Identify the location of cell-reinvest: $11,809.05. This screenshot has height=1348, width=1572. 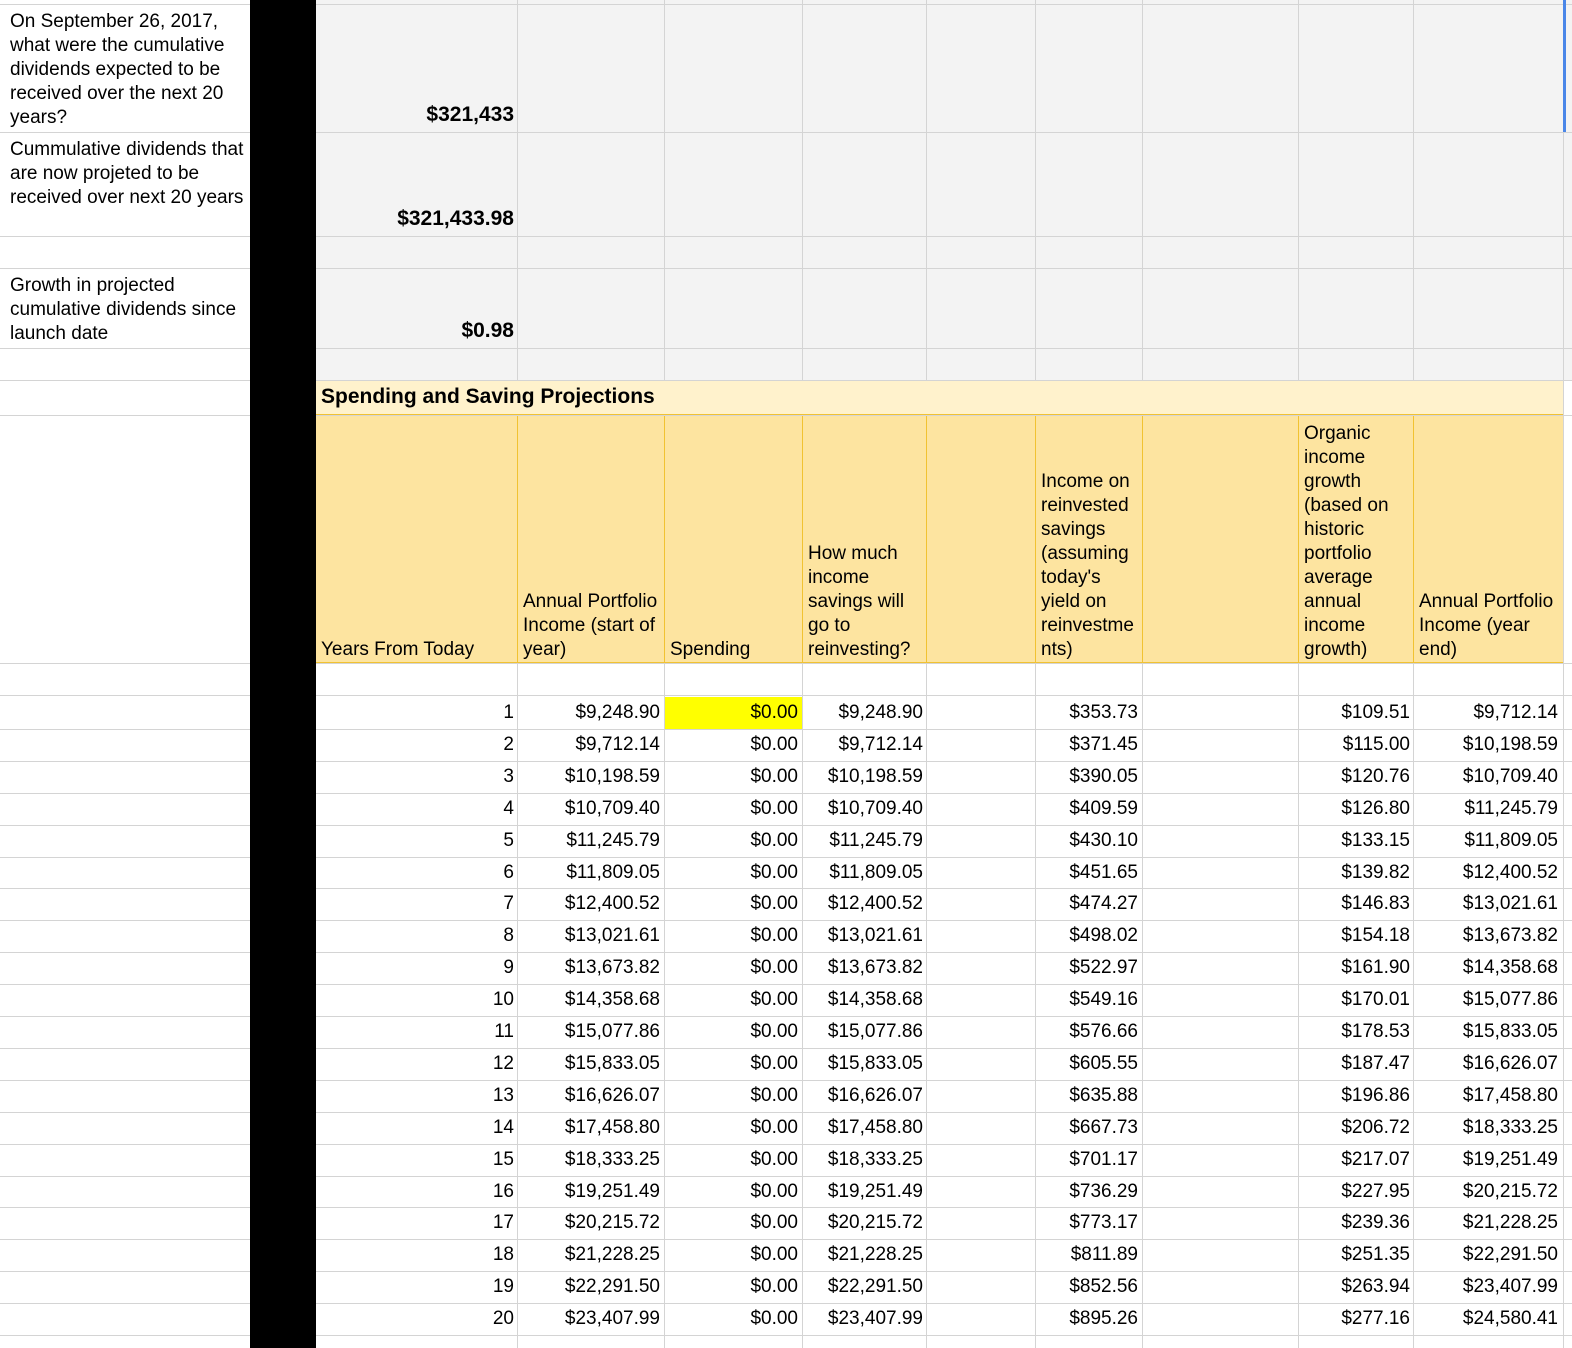
(833, 873).